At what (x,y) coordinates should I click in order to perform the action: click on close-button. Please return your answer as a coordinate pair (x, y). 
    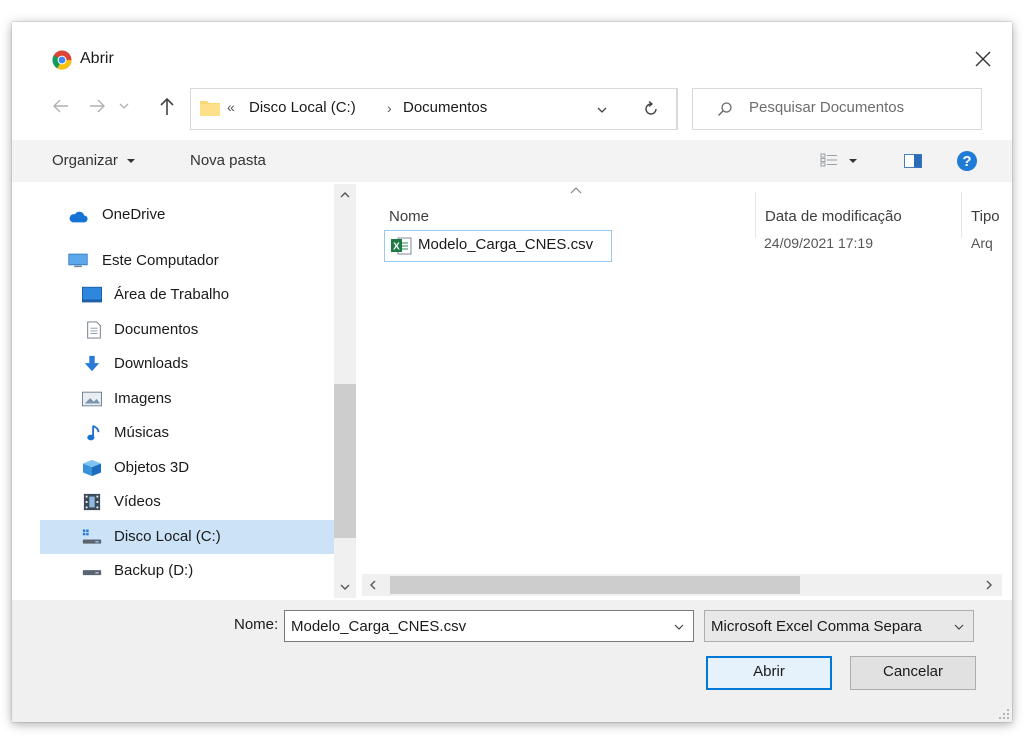
    Looking at the image, I should click on (983, 59).